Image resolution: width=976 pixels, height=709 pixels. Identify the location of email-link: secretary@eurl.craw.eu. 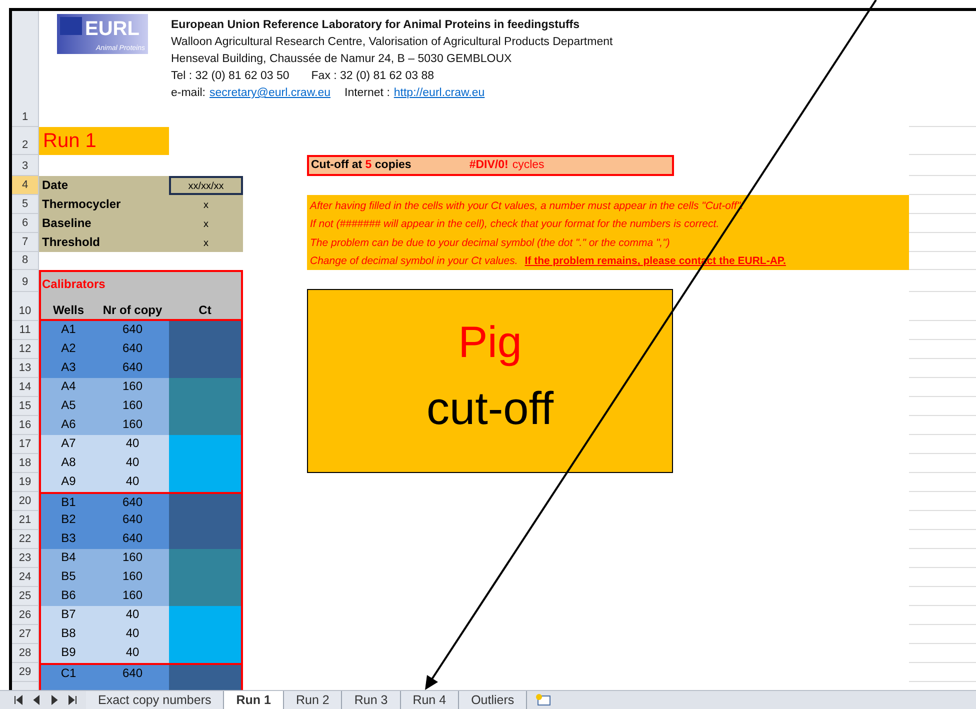
(270, 93).